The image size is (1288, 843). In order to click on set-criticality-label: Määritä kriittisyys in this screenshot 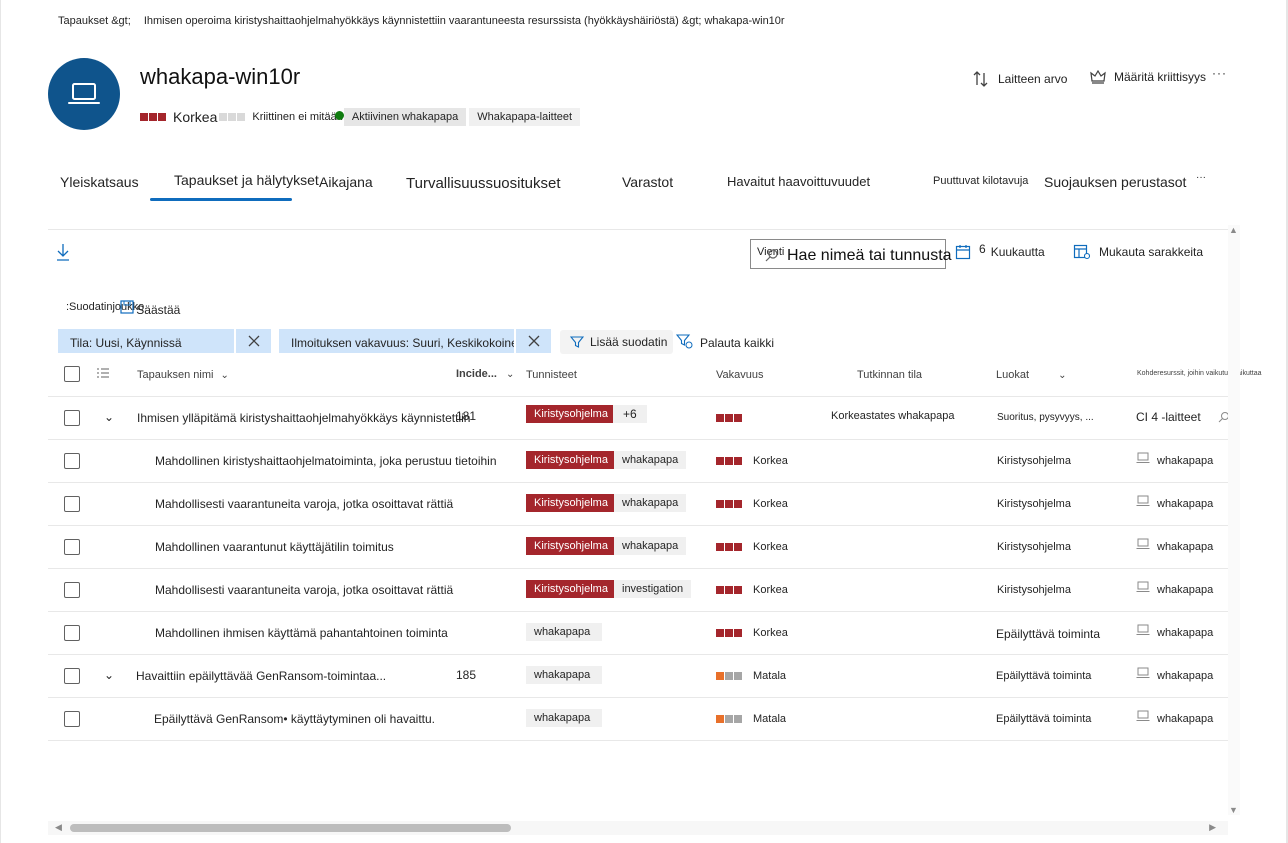, I will do `click(1160, 77)`.